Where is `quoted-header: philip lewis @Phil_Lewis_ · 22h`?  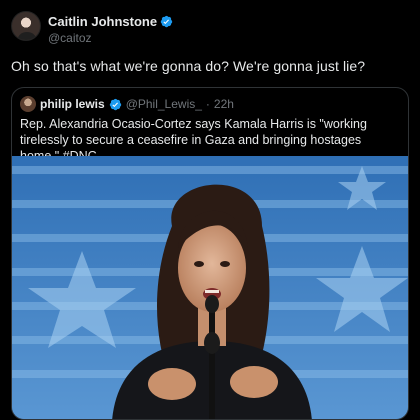
quoted-header: philip lewis @Phil_Lewis_ · 22h is located at coordinates (127, 104).